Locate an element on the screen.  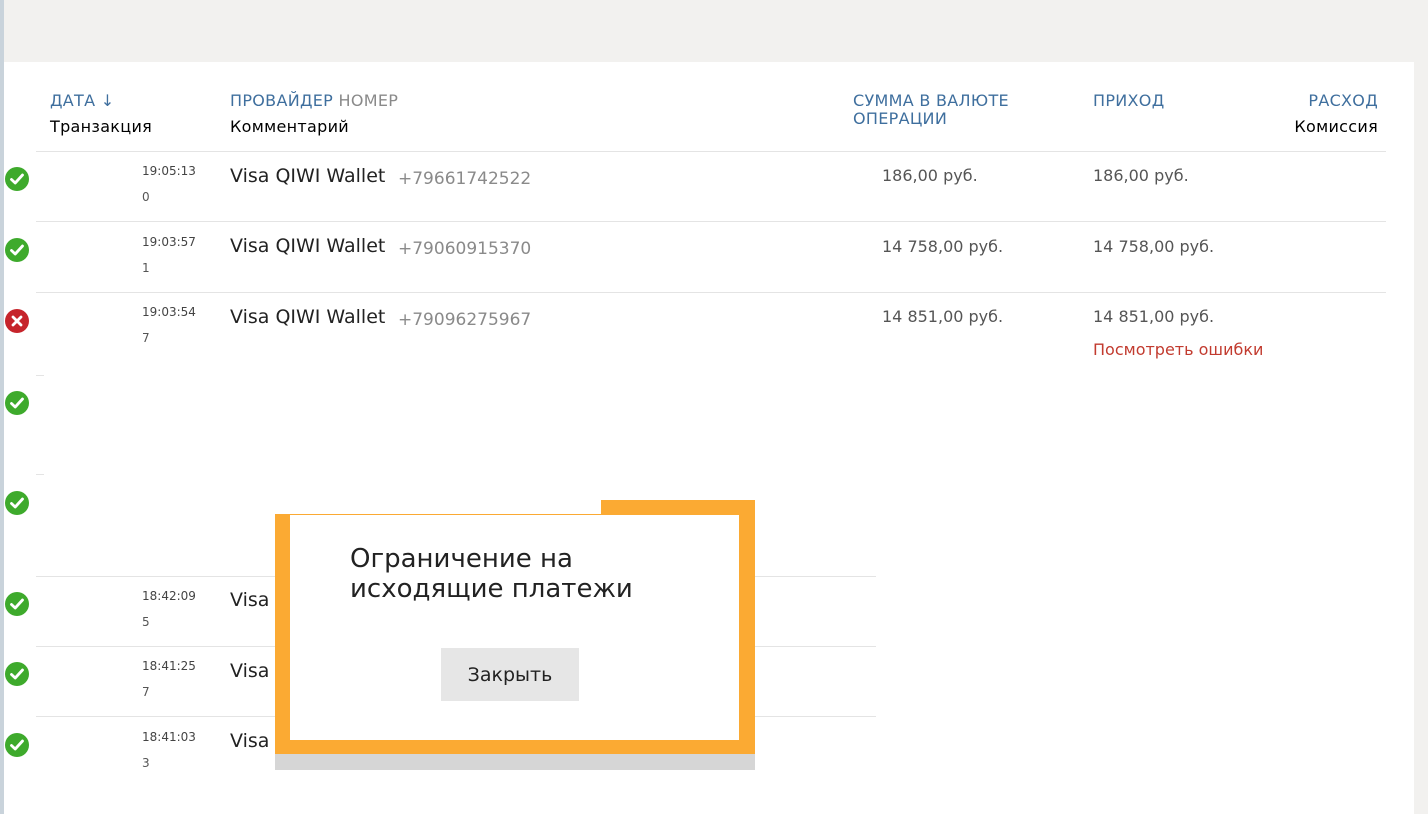
transaction-id: 1 is located at coordinates (146, 268).